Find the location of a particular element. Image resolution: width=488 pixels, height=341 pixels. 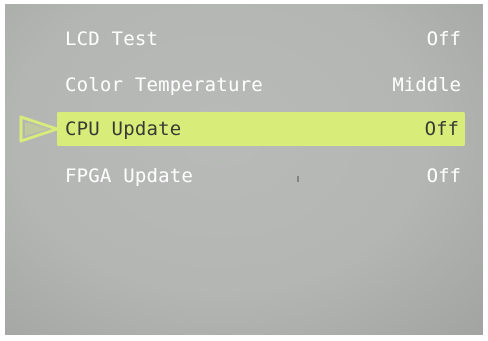

menu-item-value: Middle is located at coordinates (426, 85).